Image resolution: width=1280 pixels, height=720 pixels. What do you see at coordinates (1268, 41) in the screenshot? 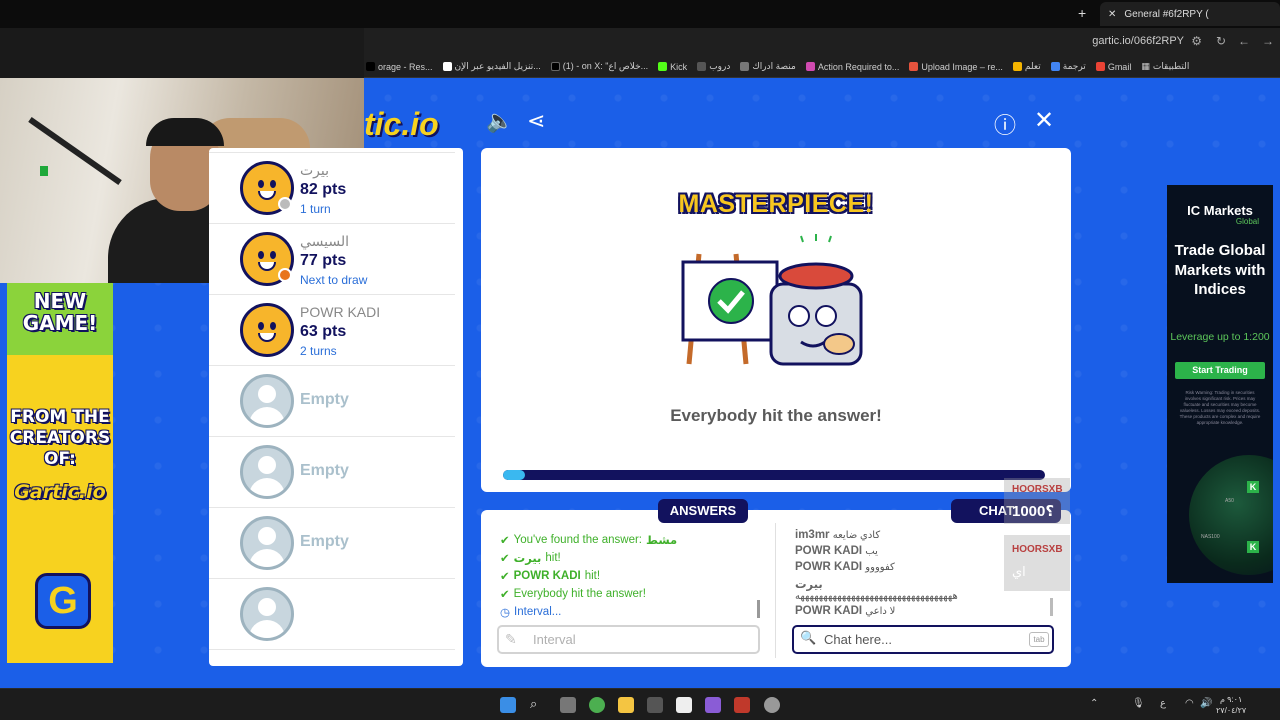
I see `forward-icon: →` at bounding box center [1268, 41].